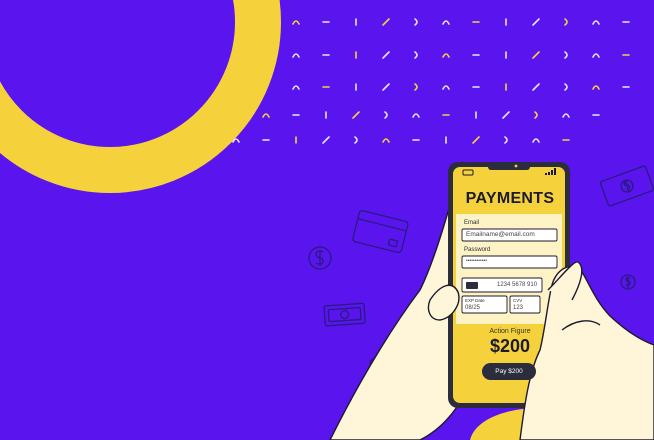 The height and width of the screenshot is (440, 654). I want to click on expiry-field: 08/25, so click(472, 308).